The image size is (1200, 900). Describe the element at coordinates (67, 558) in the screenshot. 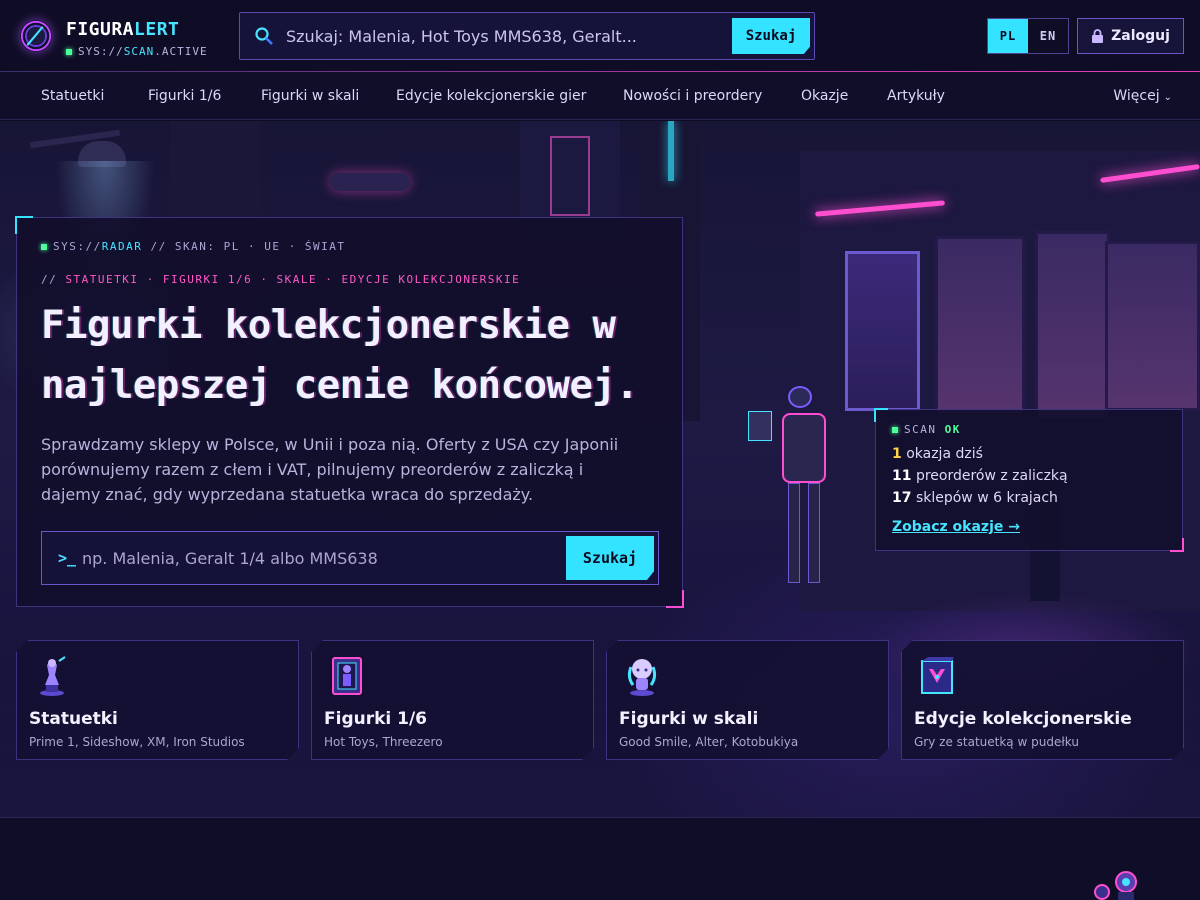

I see `terminal-prompt-icon: >_` at that location.